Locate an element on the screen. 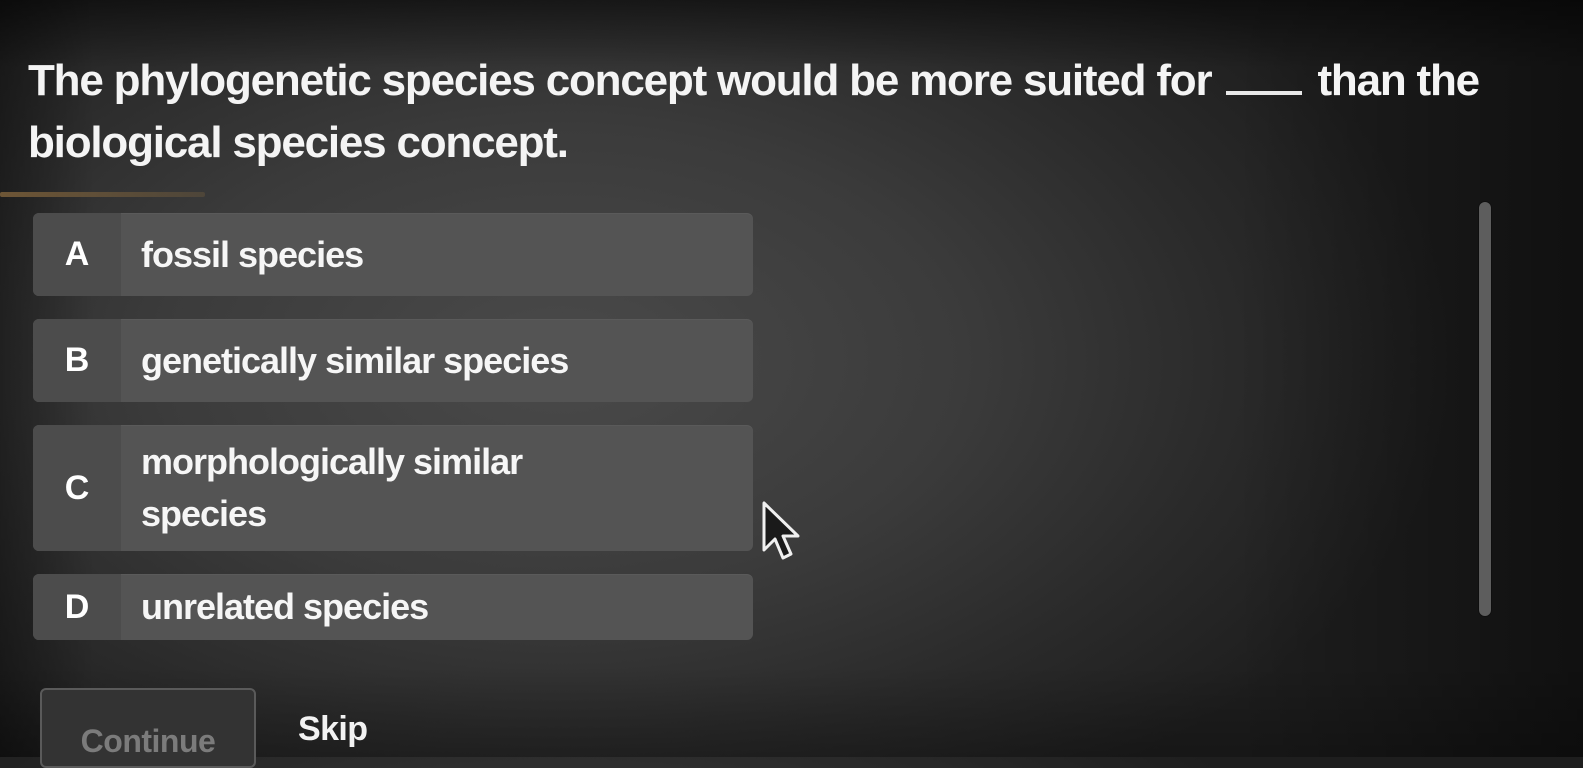 The width and height of the screenshot is (1583, 768). skip-button: Skip is located at coordinates (333, 729).